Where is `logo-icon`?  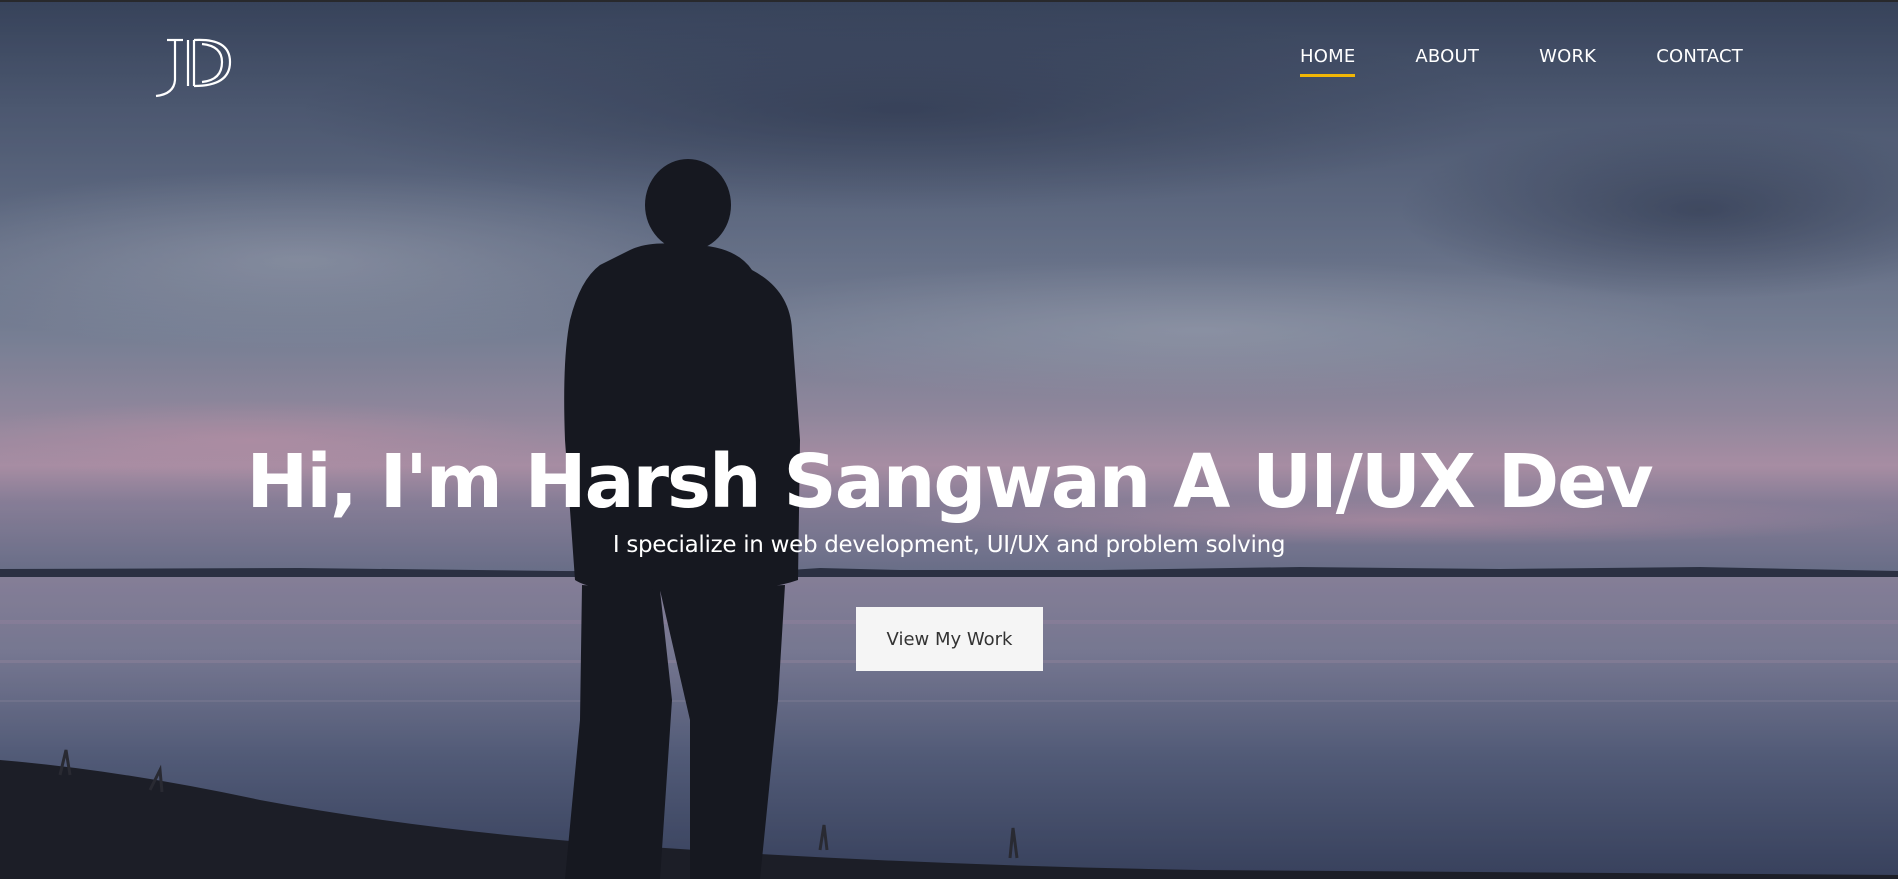 logo-icon is located at coordinates (195, 67).